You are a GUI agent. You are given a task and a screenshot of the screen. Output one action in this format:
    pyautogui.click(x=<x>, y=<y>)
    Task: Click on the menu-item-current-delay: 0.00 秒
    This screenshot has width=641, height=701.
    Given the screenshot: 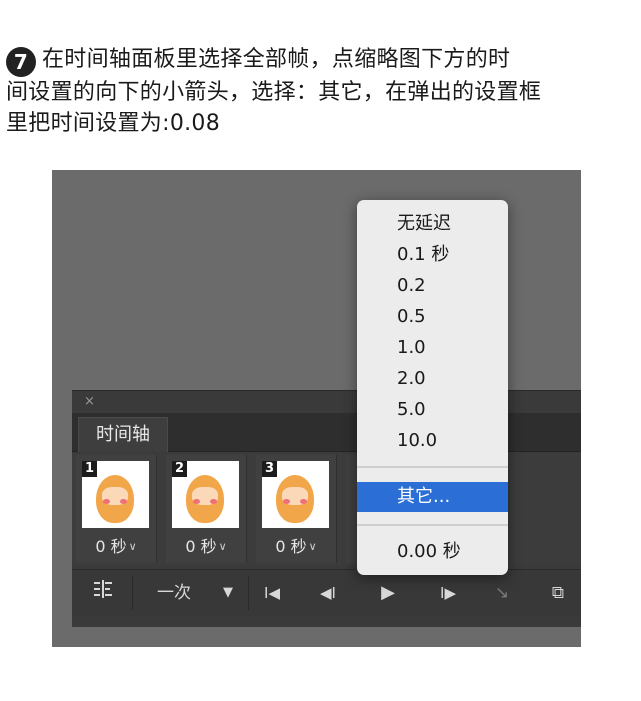 What is the action you would take?
    pyautogui.click(x=432, y=551)
    